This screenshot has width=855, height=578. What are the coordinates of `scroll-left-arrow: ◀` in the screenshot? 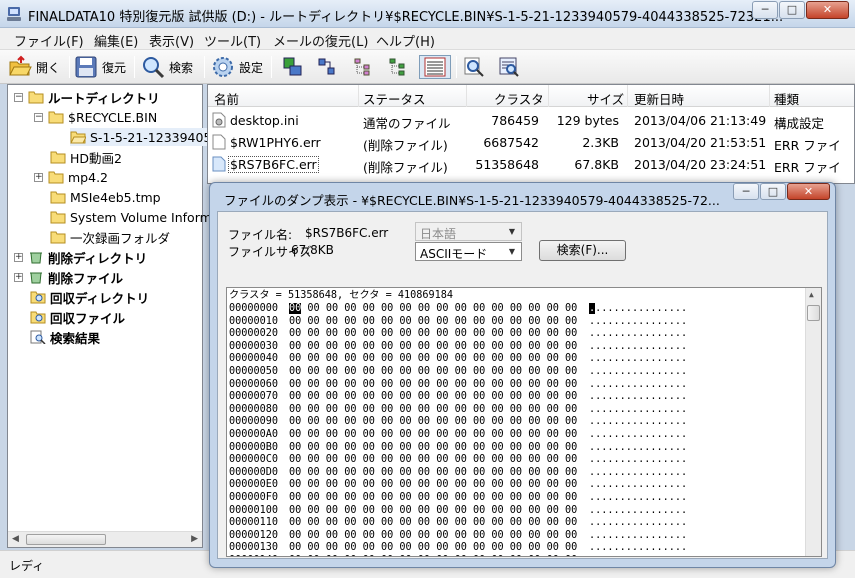 It's located at (15, 539).